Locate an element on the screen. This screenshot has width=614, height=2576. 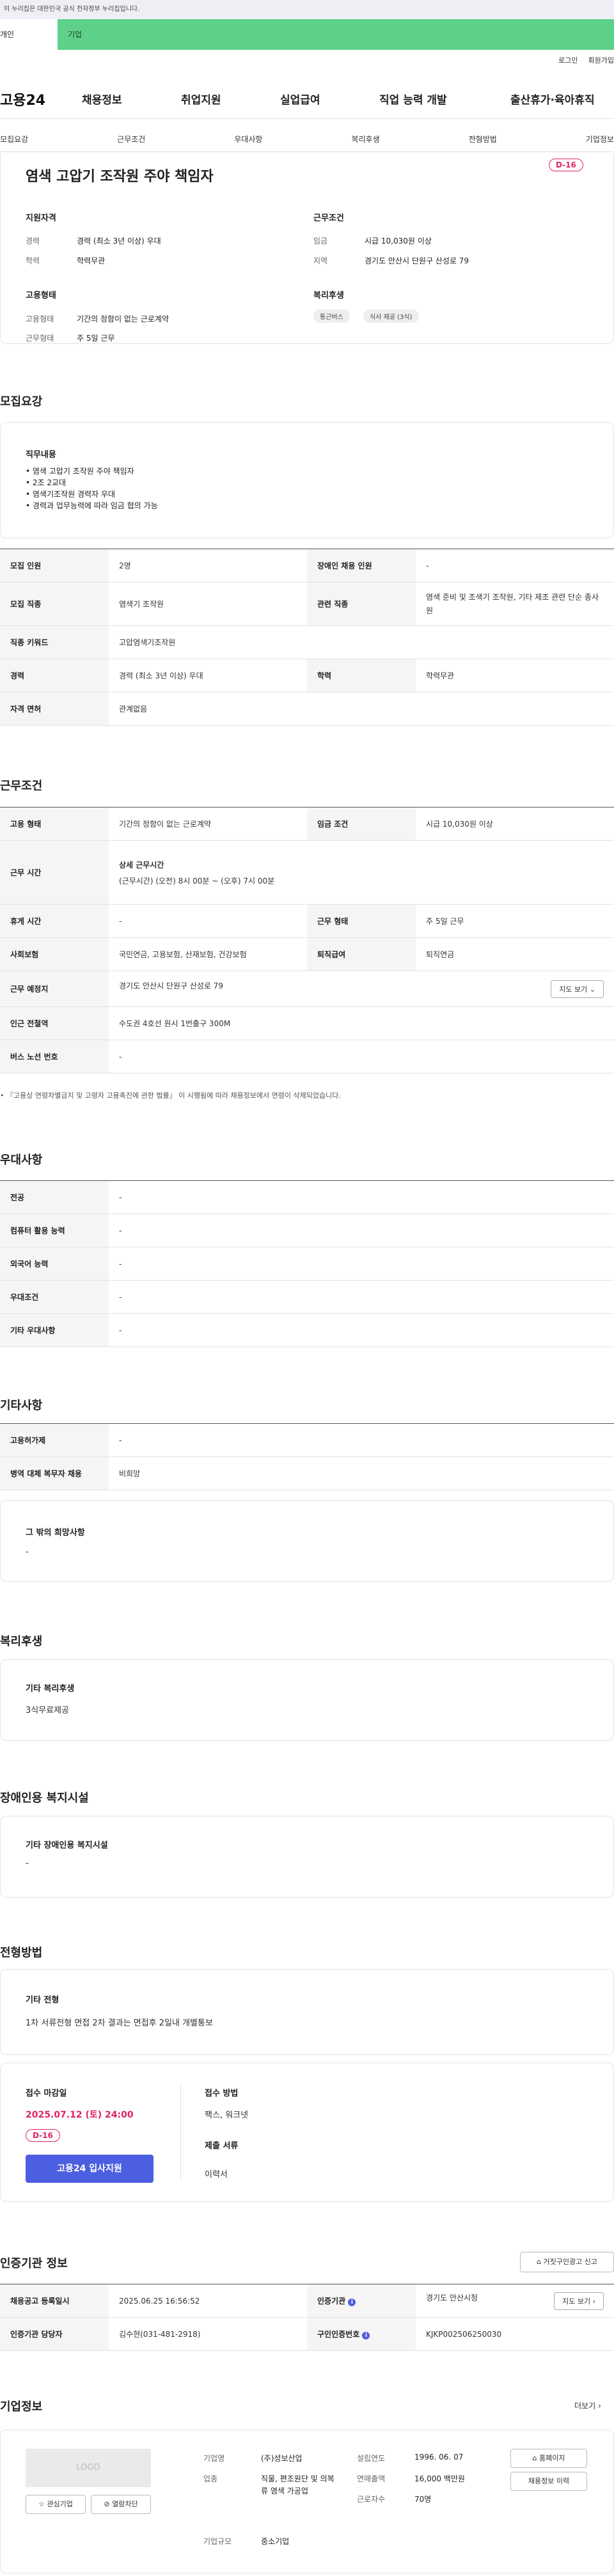
sales-label: 연매출액 is located at coordinates (371, 2478).